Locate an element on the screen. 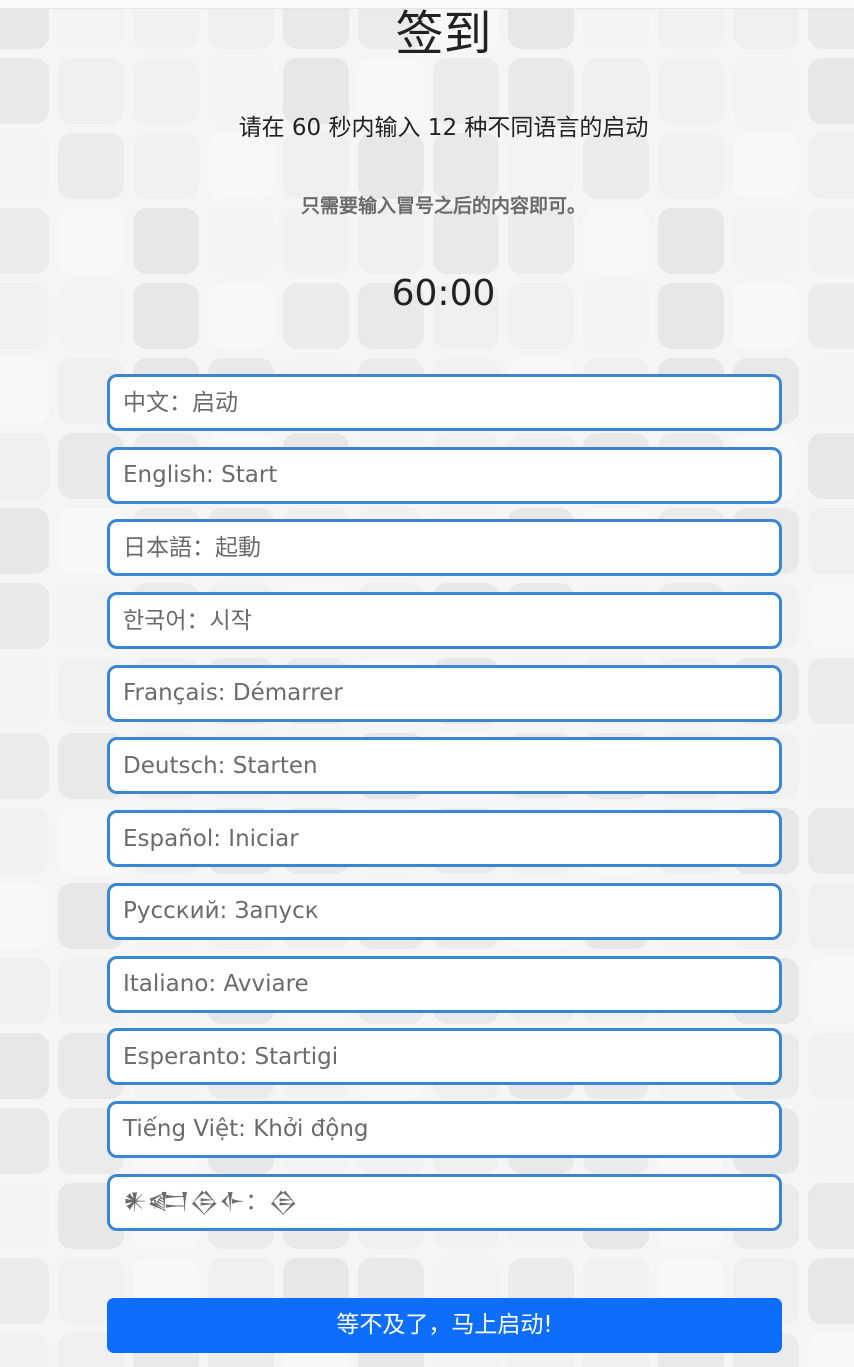 The height and width of the screenshot is (1367, 854). input-esperanto is located at coordinates (444, 1057).